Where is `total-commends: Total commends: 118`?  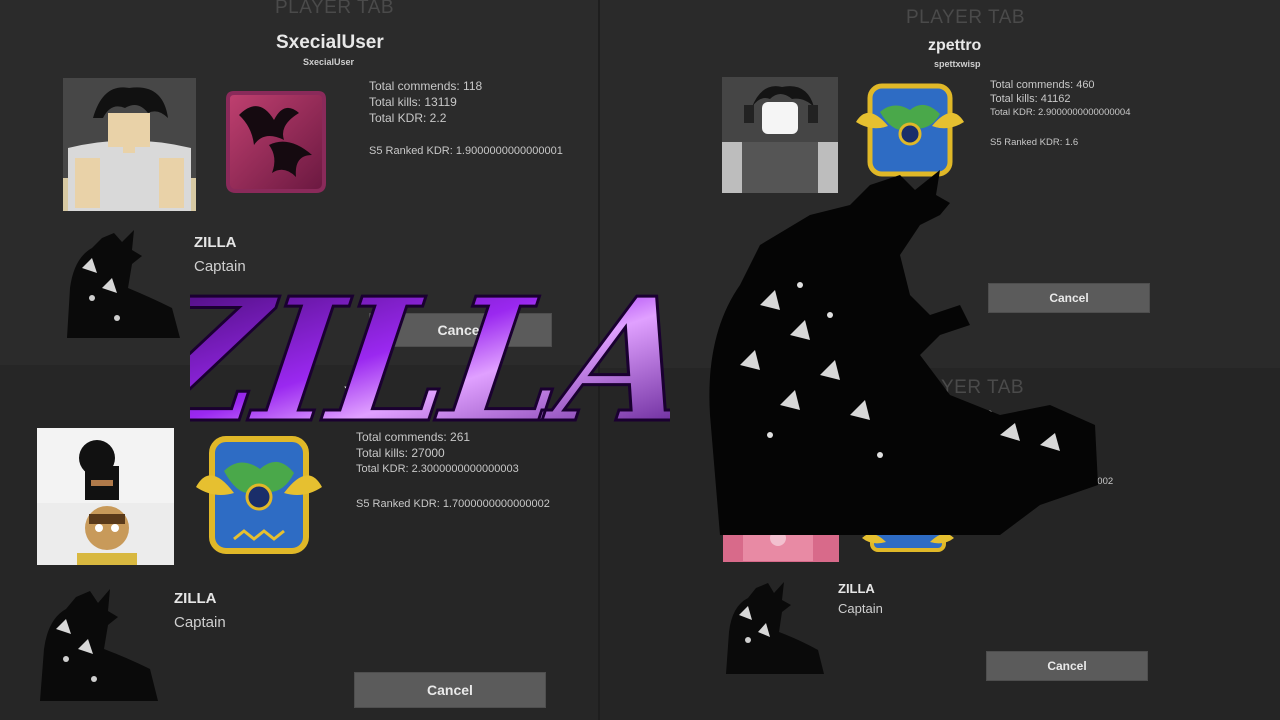 total-commends: Total commends: 118 is located at coordinates (426, 86).